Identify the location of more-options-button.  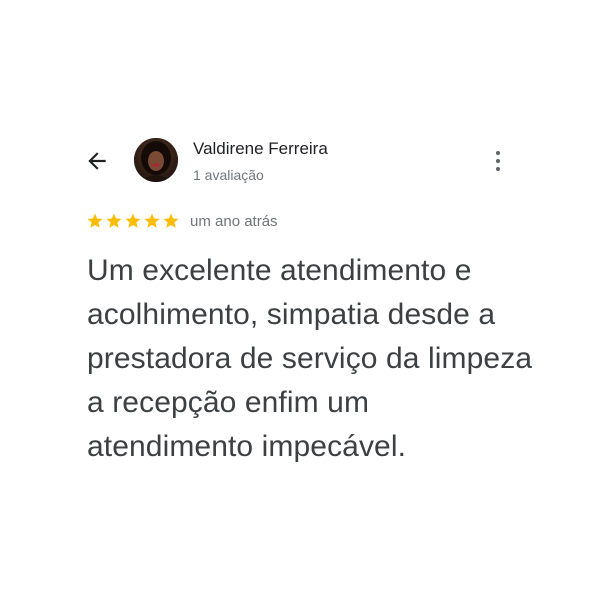
(498, 161).